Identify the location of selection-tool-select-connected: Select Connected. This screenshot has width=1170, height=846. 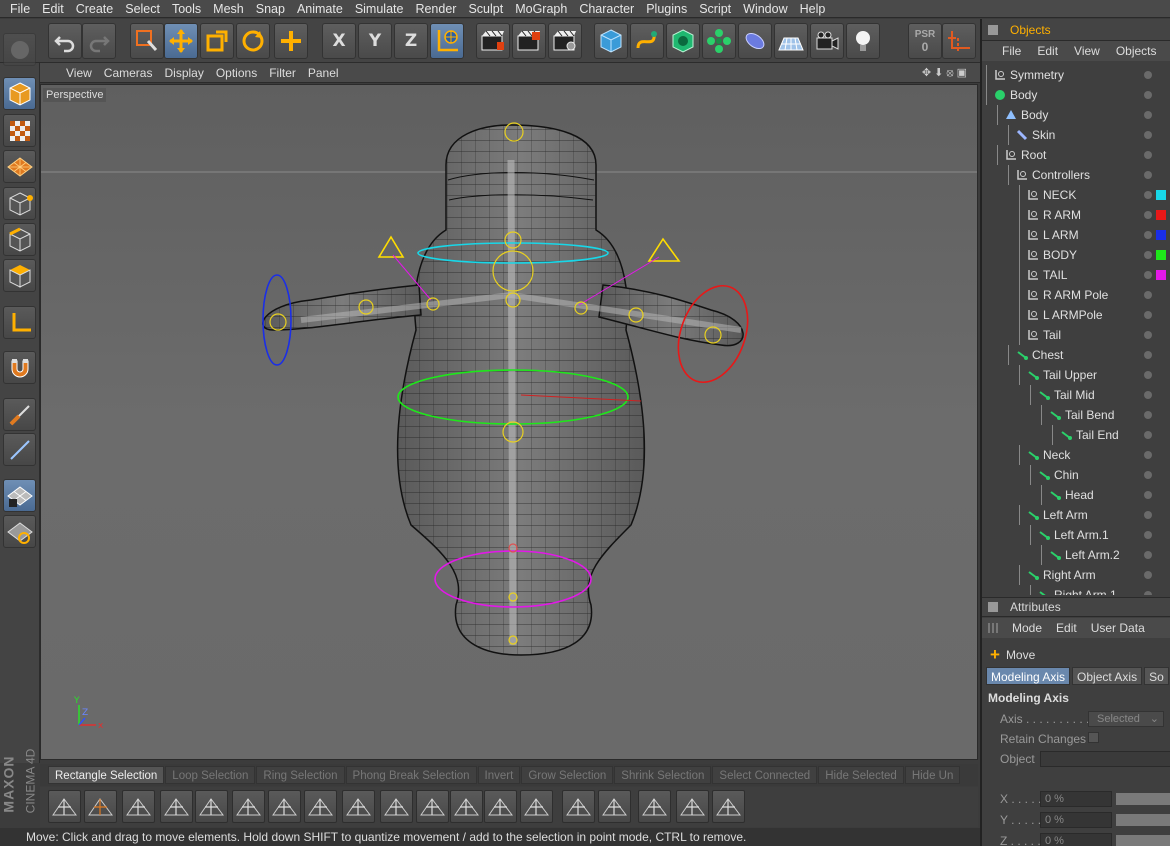
(765, 775).